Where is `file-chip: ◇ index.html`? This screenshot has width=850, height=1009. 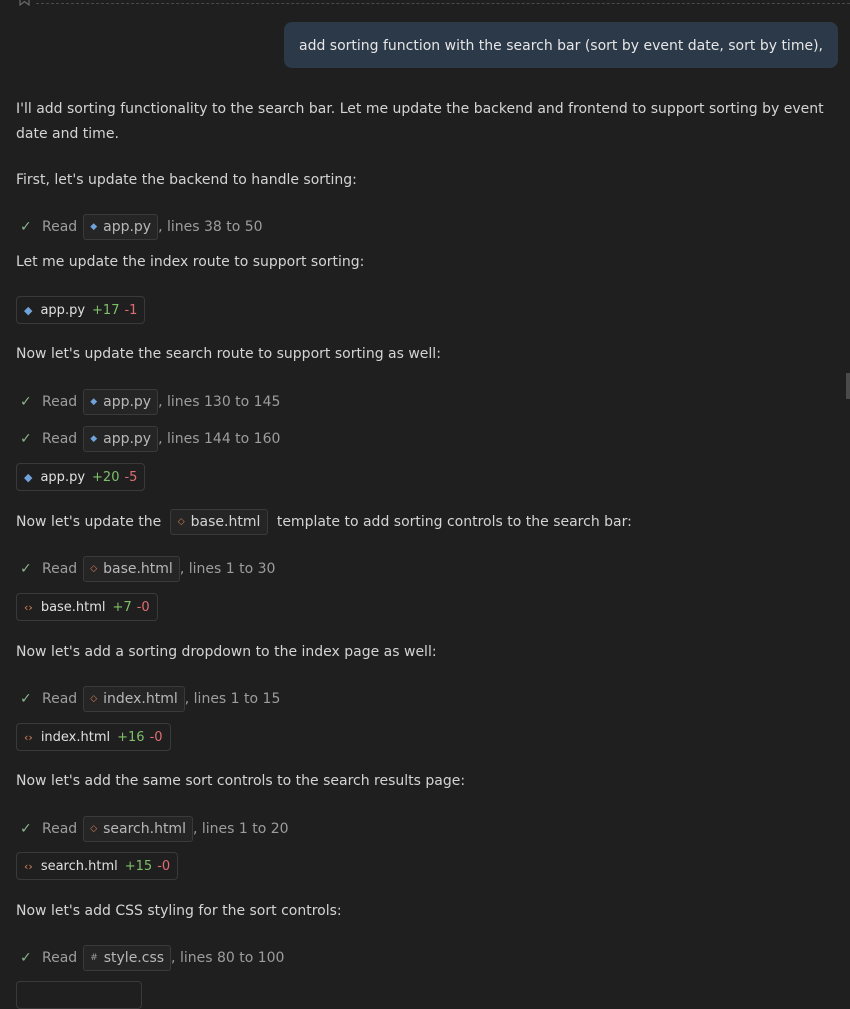
file-chip: ◇ index.html is located at coordinates (134, 699).